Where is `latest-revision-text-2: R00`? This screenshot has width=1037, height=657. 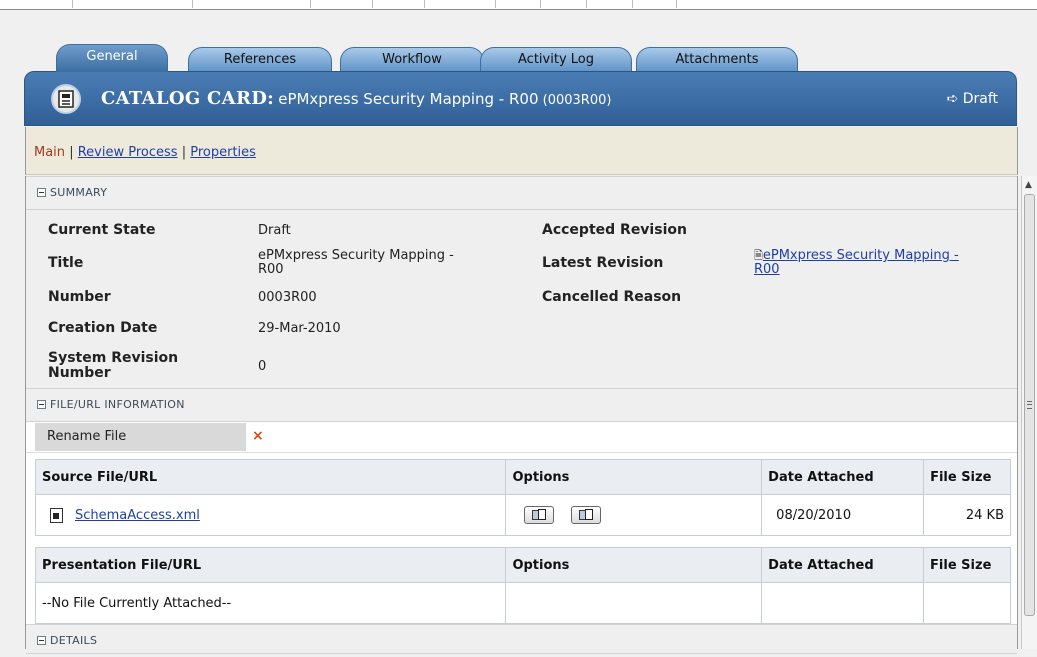
latest-revision-text-2: R00 is located at coordinates (767, 270).